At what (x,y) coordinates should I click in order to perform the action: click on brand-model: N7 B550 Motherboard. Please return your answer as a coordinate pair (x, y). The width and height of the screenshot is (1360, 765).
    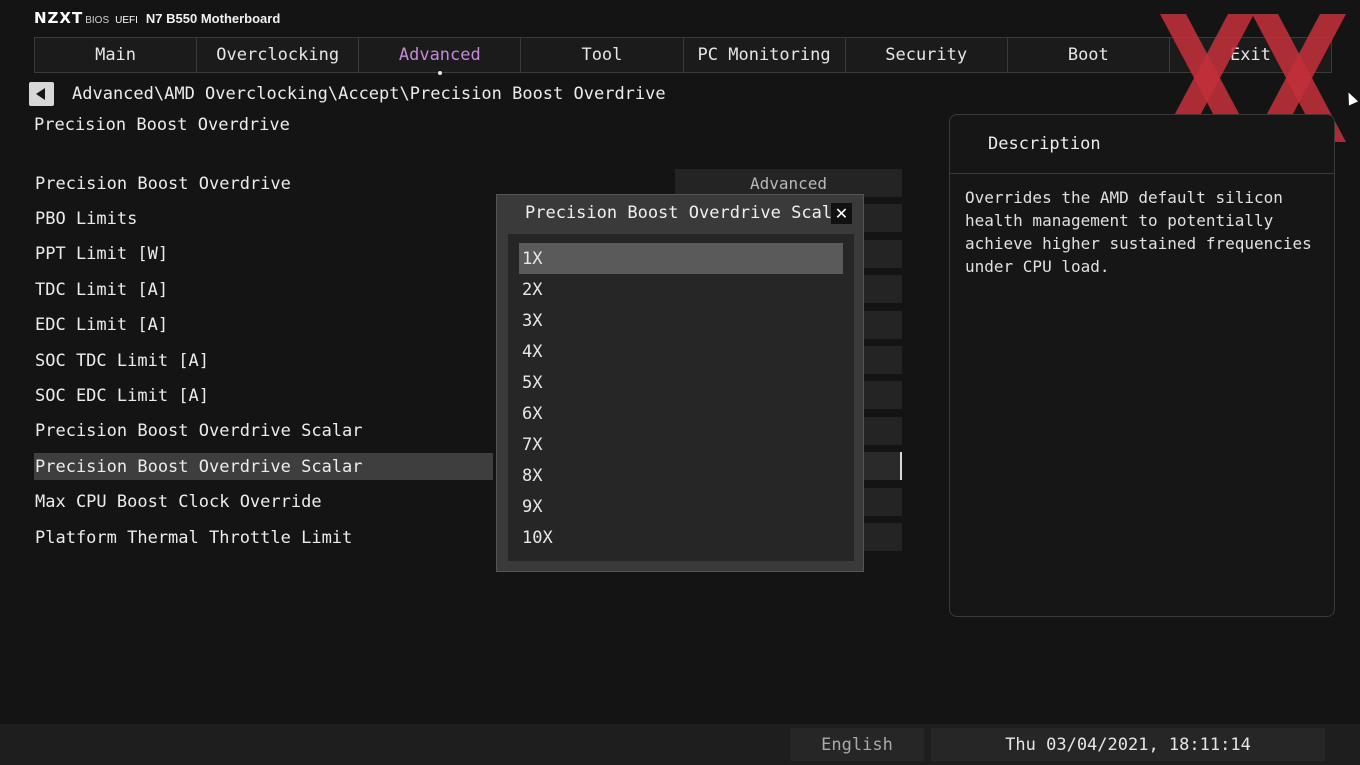
    Looking at the image, I should click on (213, 18).